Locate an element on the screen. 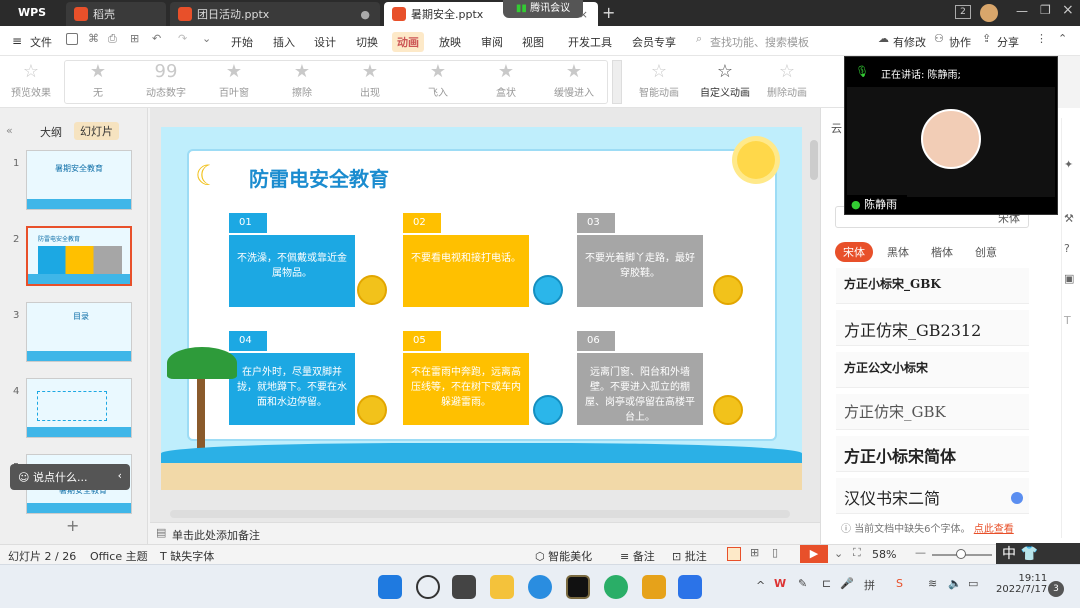  slide-thumb-2: 防雷电安全教育 is located at coordinates (79, 256).